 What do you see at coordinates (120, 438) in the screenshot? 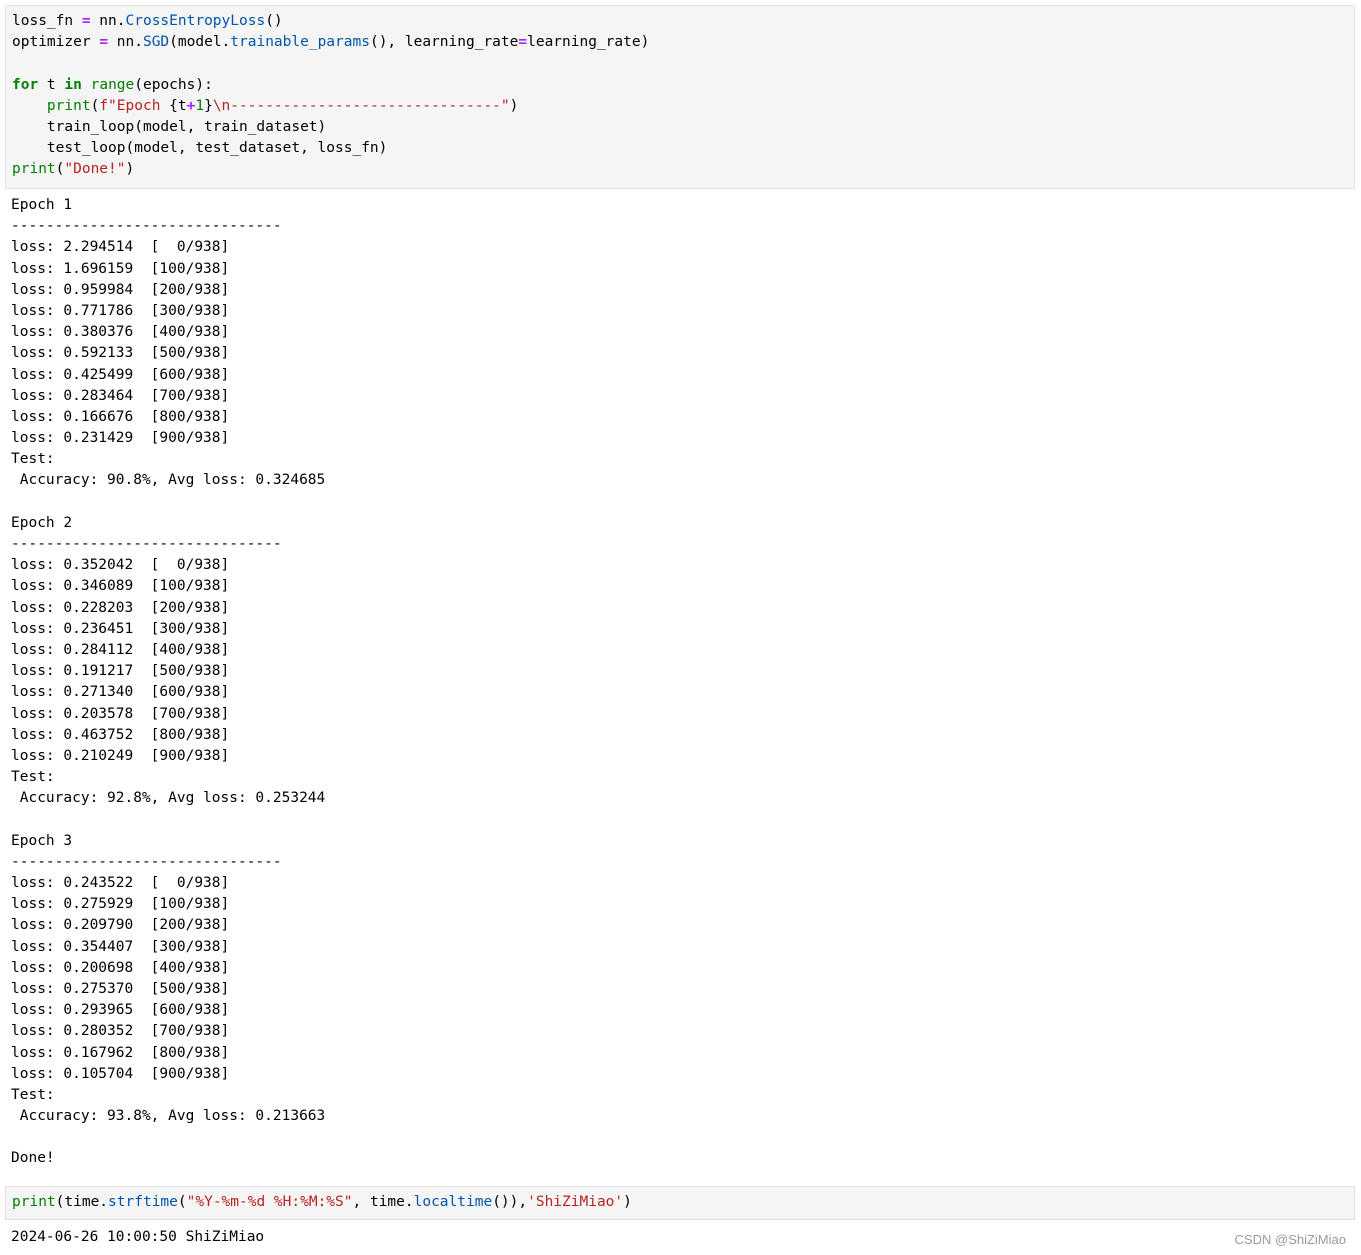
I see `output-line: loss: 0.231429 [900/938]` at bounding box center [120, 438].